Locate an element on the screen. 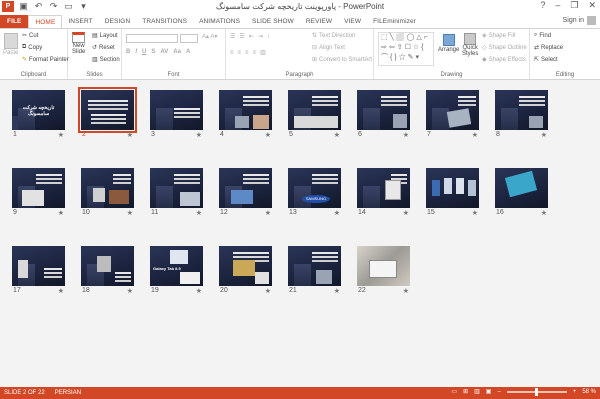 The height and width of the screenshot is (399, 600). slide-thumbnail: 12 ★ is located at coordinates (245, 192).